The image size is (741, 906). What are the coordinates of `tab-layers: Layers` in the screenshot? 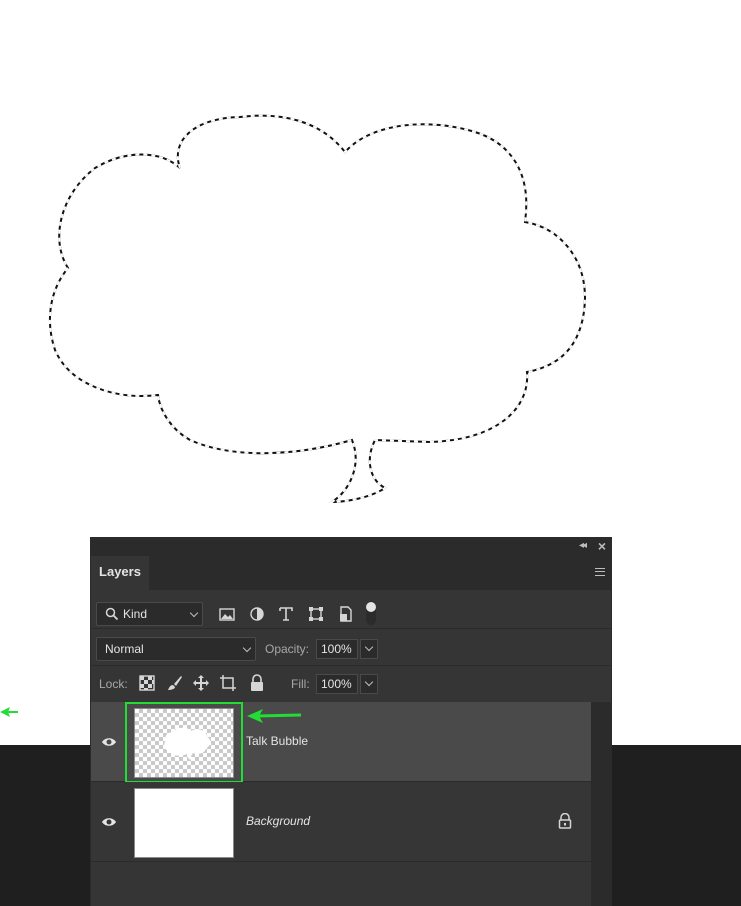 It's located at (120, 573).